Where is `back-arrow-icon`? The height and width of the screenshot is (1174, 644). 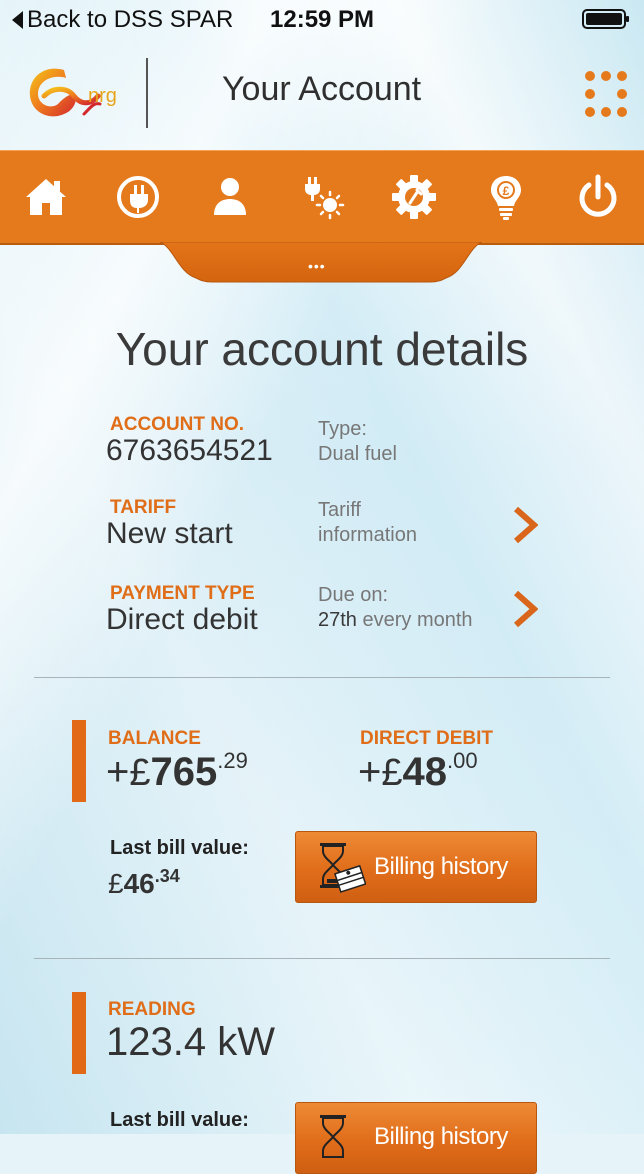
back-arrow-icon is located at coordinates (17, 20).